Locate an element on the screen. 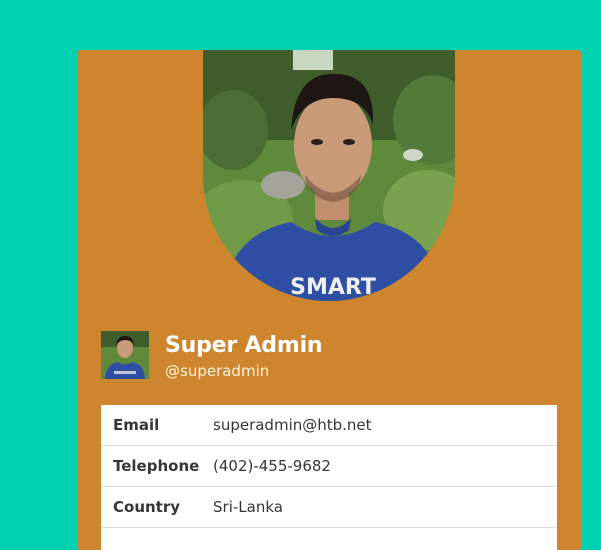  avatar is located at coordinates (125, 355).